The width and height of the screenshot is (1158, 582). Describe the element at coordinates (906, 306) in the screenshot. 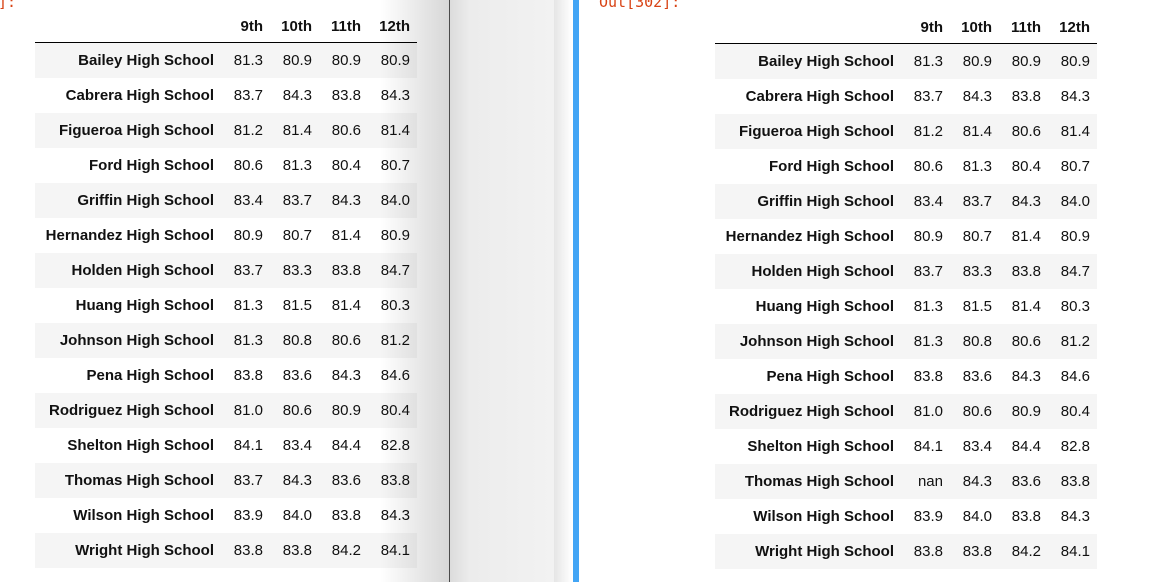

I see `table-row: Huang High School 81.3 81.5 81.4 80.3` at that location.